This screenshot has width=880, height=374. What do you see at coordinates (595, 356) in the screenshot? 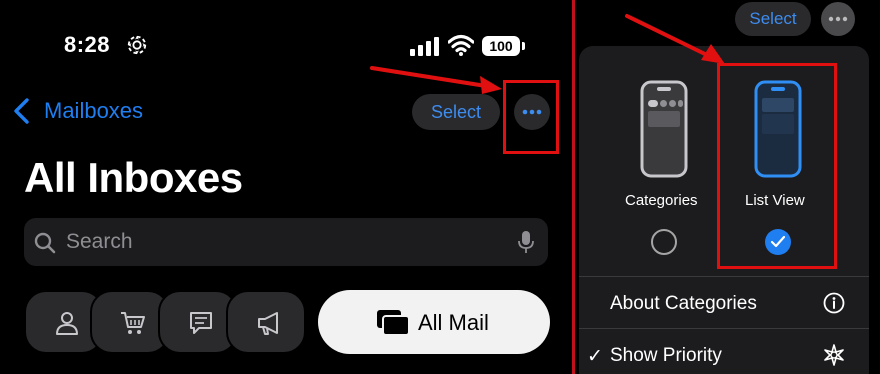
I see `show-priority-check-icon: ✓` at bounding box center [595, 356].